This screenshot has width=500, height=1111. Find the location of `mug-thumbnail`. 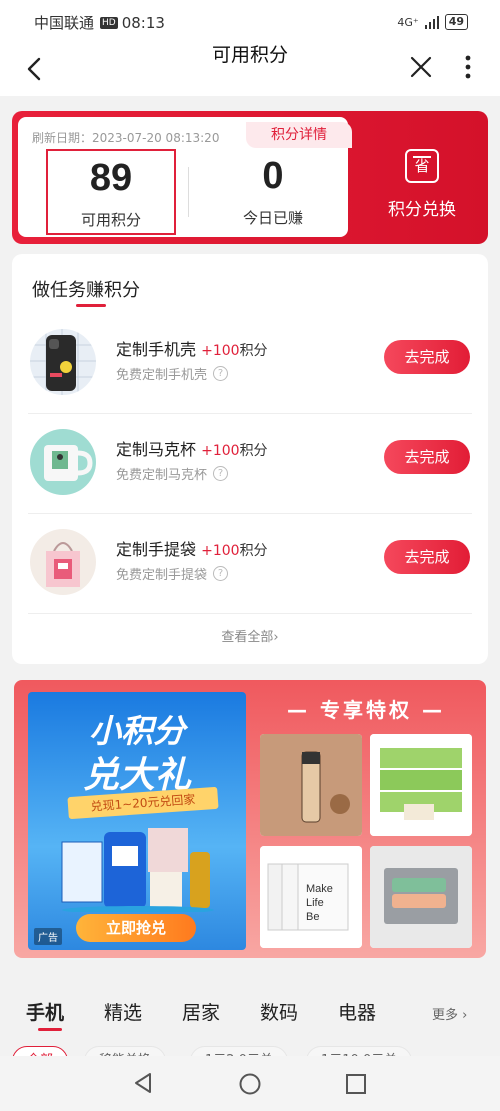

mug-thumbnail is located at coordinates (63, 462).